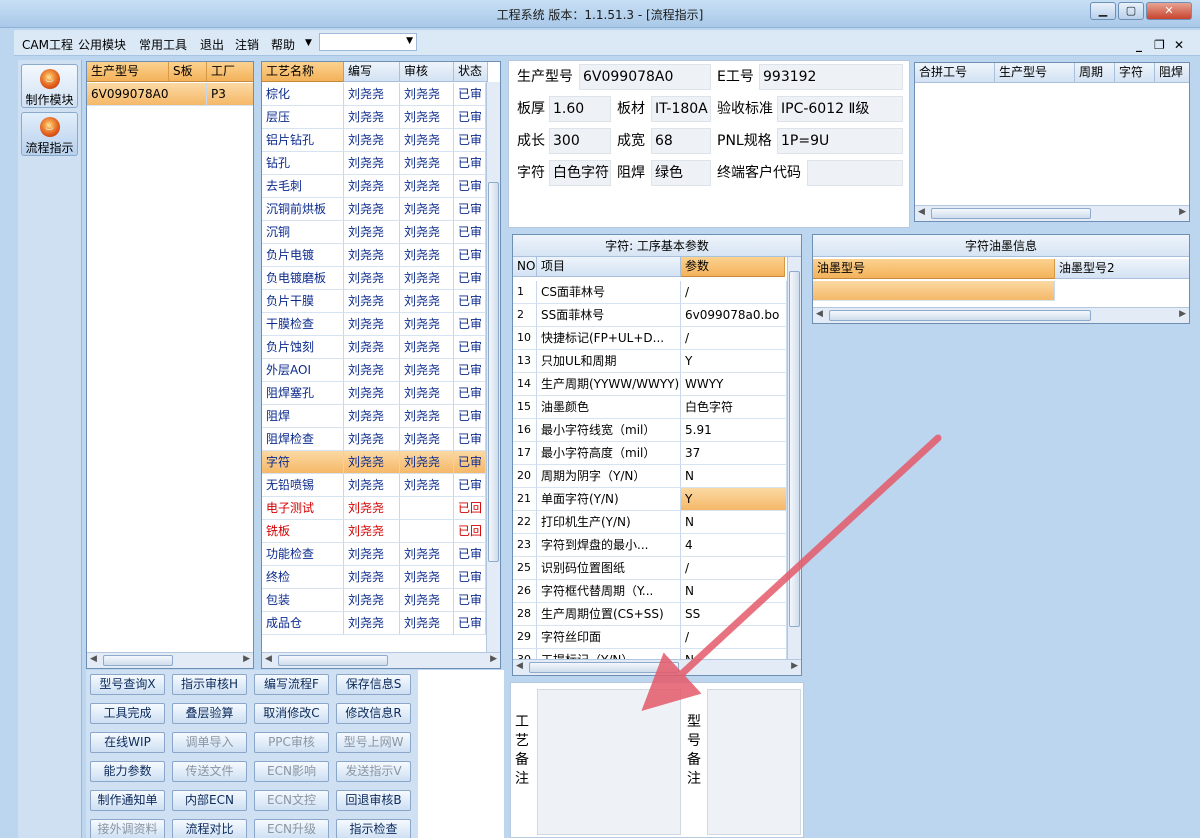 This screenshot has height=838, width=1200. What do you see at coordinates (493, 367) in the screenshot?
I see `vertical-scrollbar` at bounding box center [493, 367].